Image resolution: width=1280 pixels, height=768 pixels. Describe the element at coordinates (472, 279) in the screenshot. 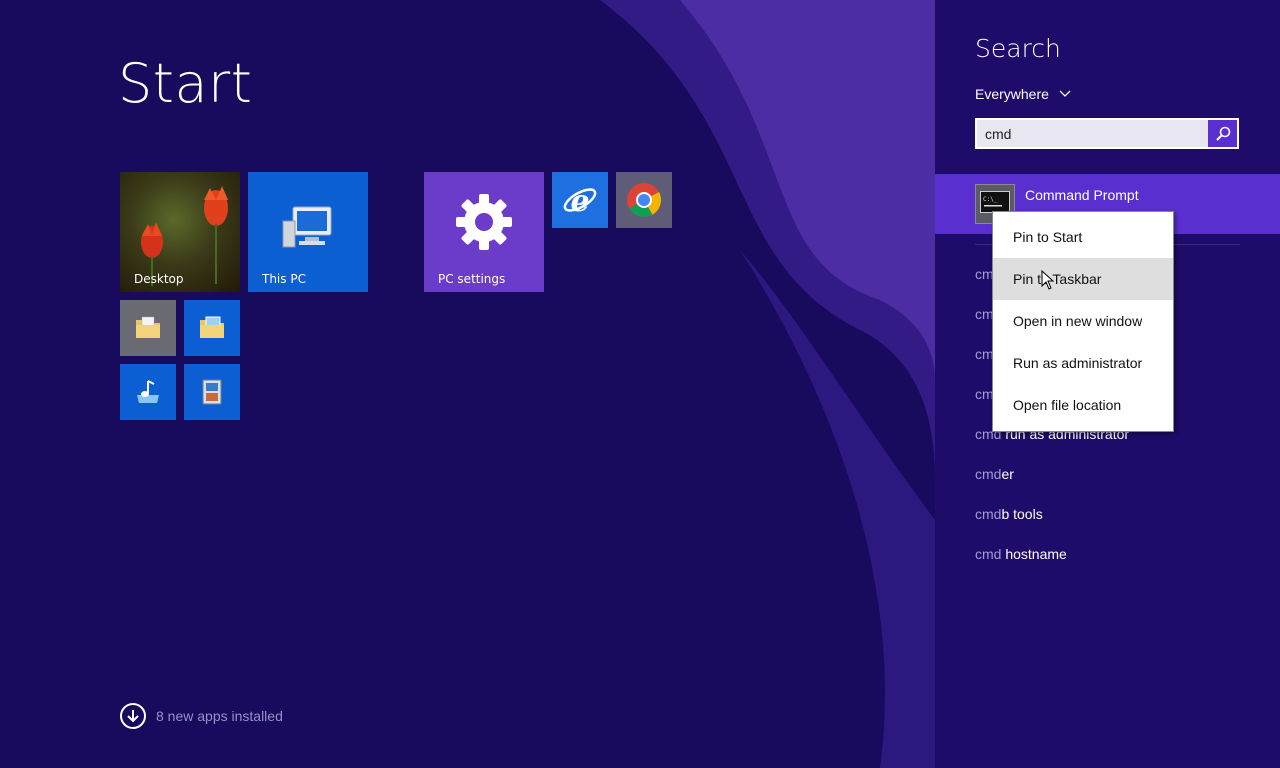

I see `tile-pc-settings-label: PC settings` at that location.